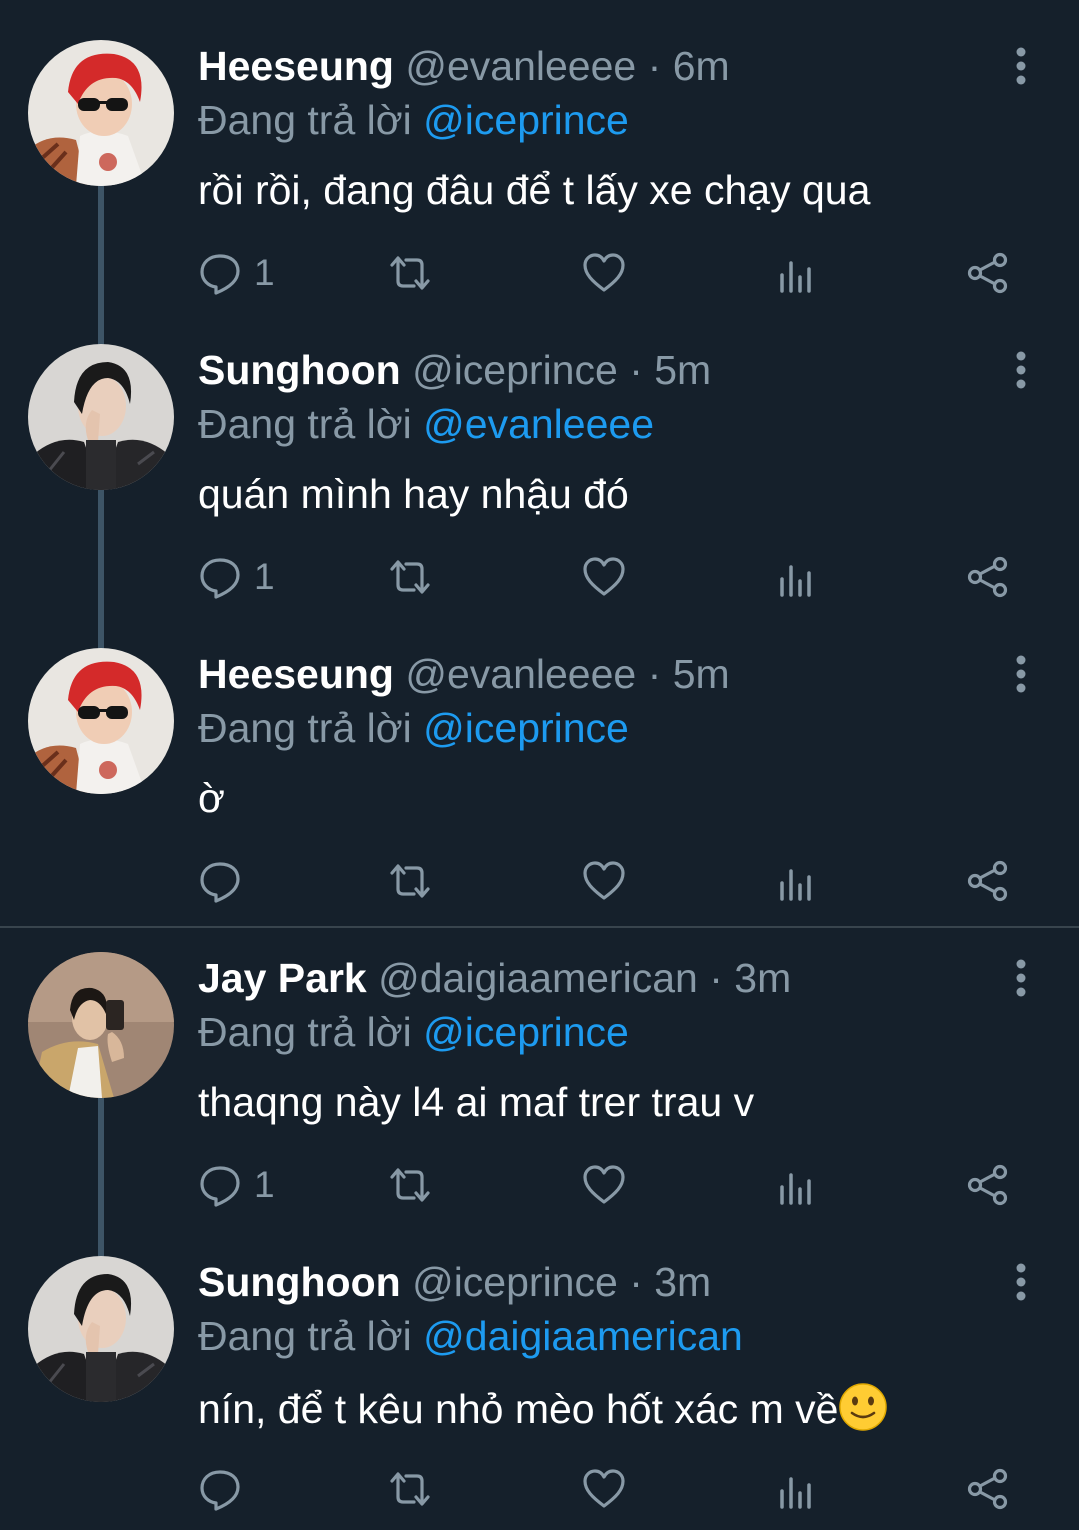 This screenshot has height=1530, width=1079. Describe the element at coordinates (863, 1407) in the screenshot. I see `slightly-smiling-face-emoji` at that location.